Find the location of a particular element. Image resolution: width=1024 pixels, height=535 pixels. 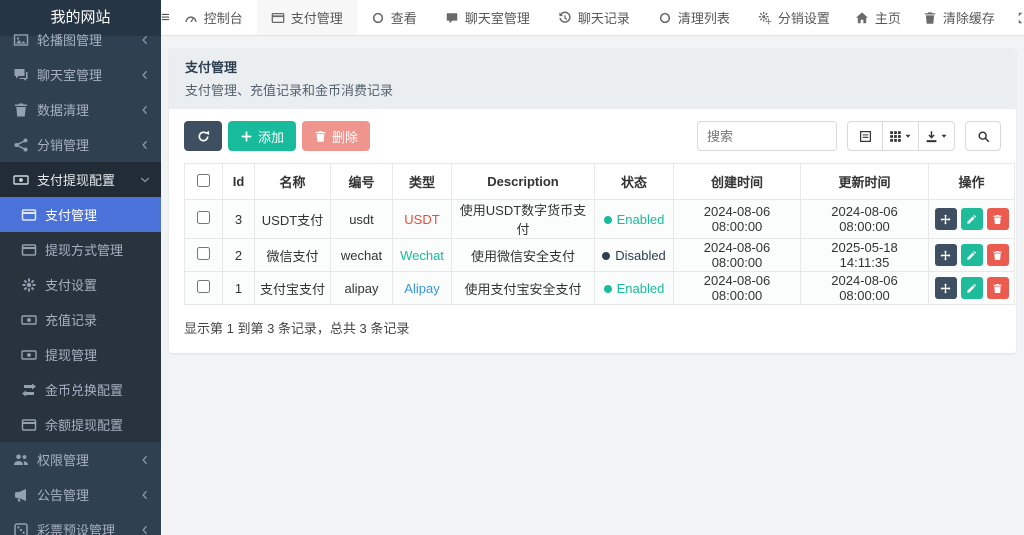

tab-dashboard: 控制台 is located at coordinates (213, 17).